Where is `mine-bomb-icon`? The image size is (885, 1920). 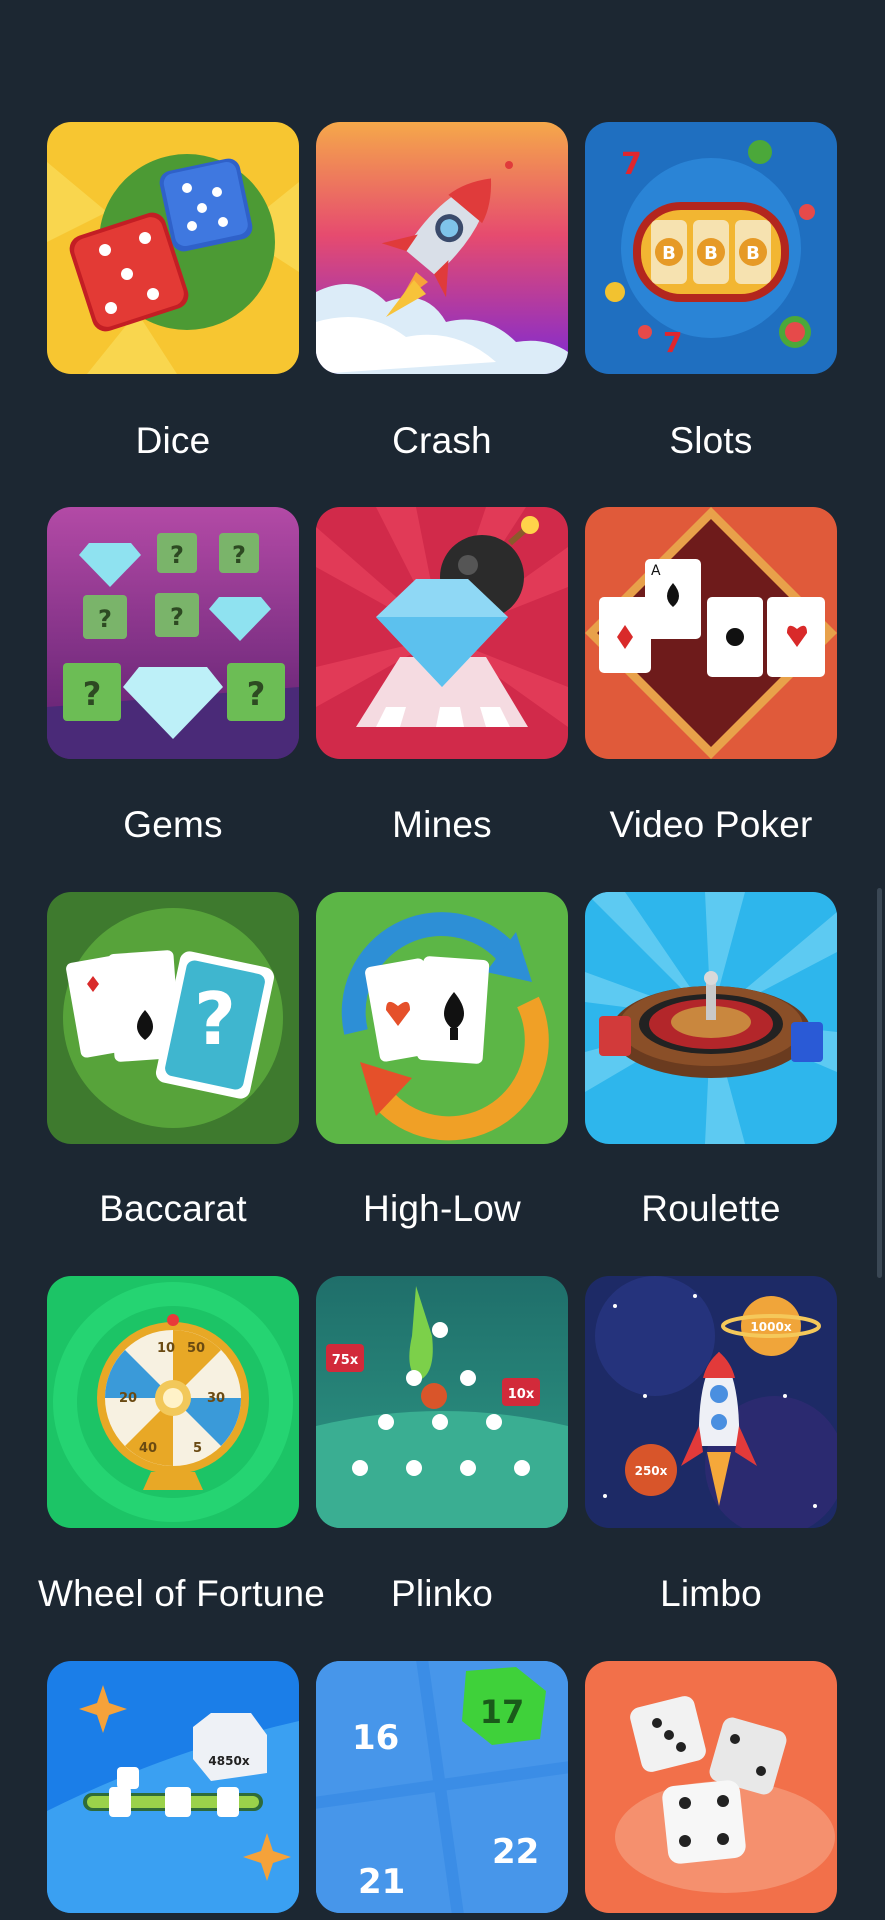
mine-bomb-icon is located at coordinates (442, 633).